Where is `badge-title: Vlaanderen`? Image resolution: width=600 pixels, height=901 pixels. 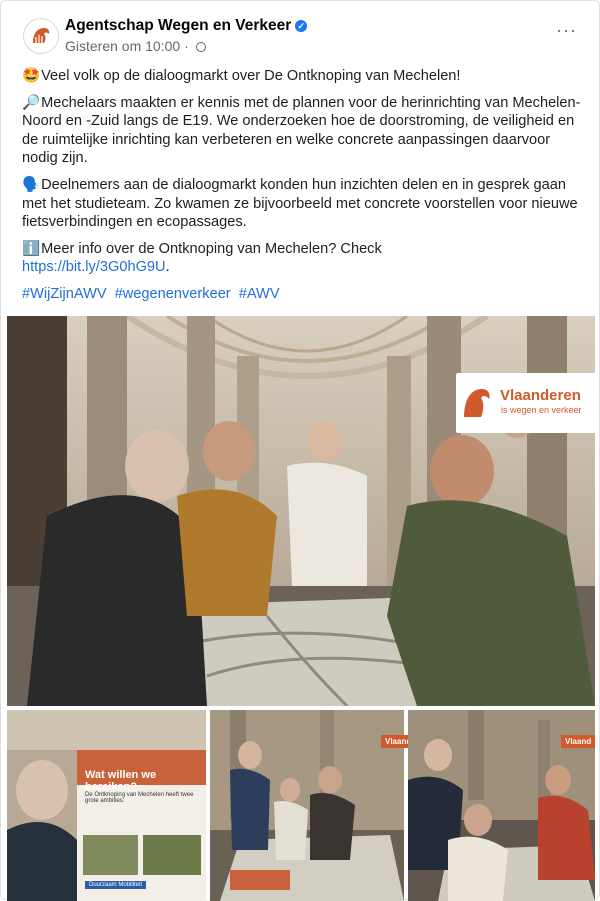 badge-title: Vlaanderen is located at coordinates (540, 395).